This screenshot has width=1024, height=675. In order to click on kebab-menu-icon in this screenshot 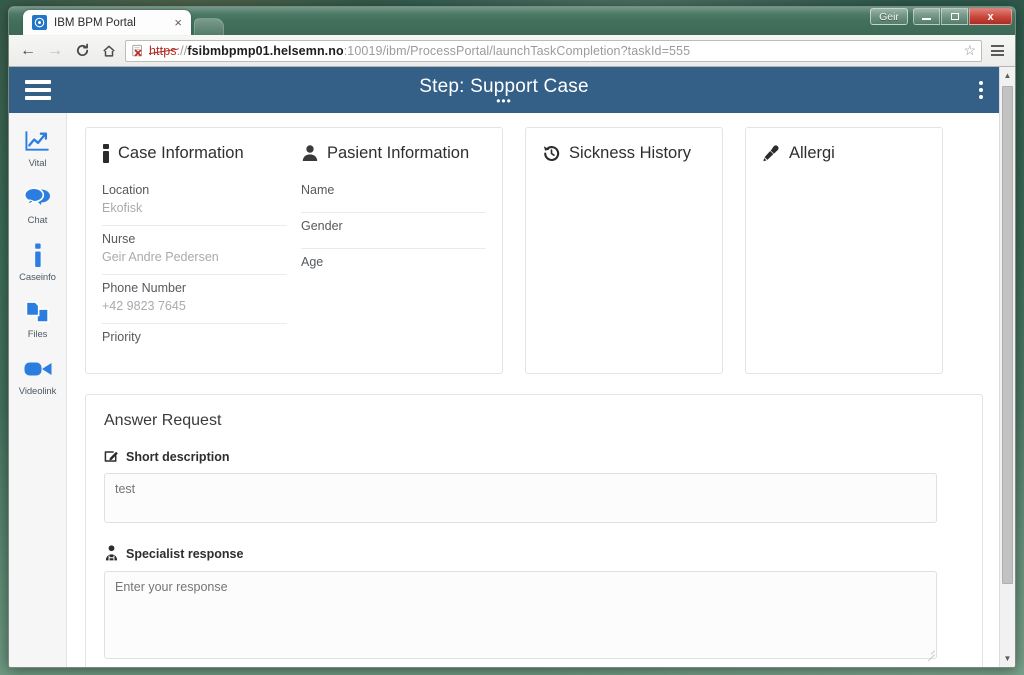, I will do `click(981, 89)`.